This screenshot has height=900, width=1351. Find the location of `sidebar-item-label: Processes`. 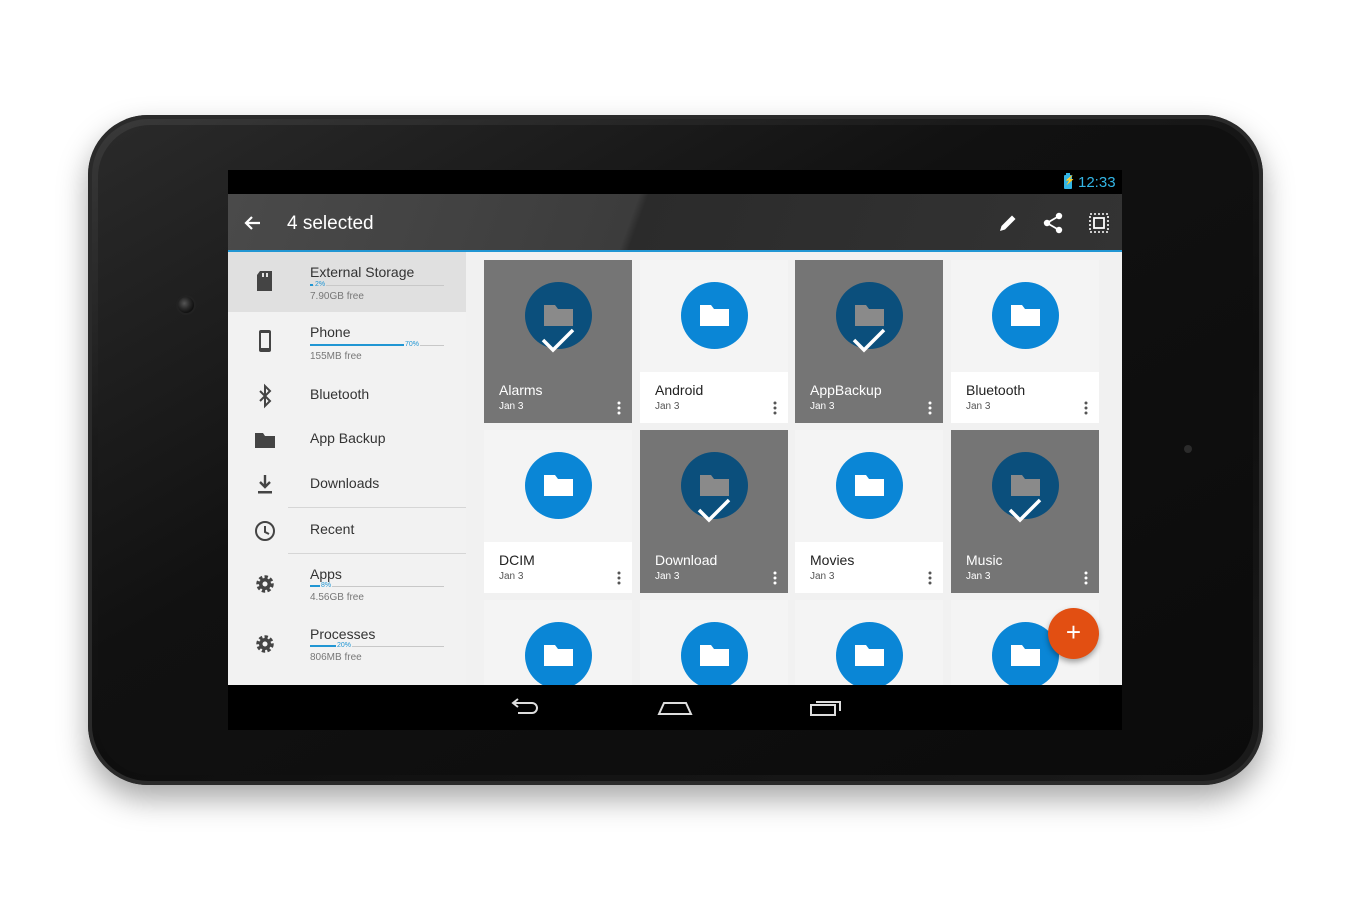

sidebar-item-label: Processes is located at coordinates (343, 634).